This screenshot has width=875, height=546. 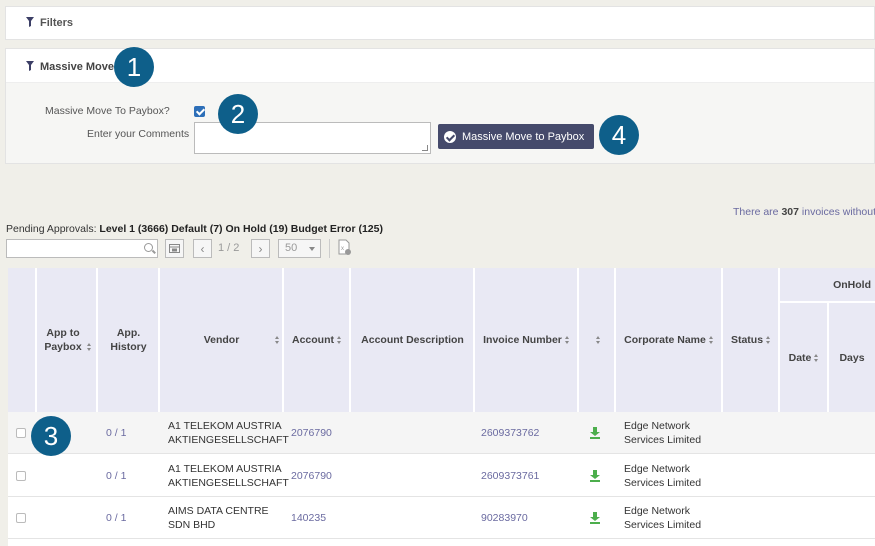 I want to click on col-app-to-paybox-label: App to Paybox, so click(x=63, y=340).